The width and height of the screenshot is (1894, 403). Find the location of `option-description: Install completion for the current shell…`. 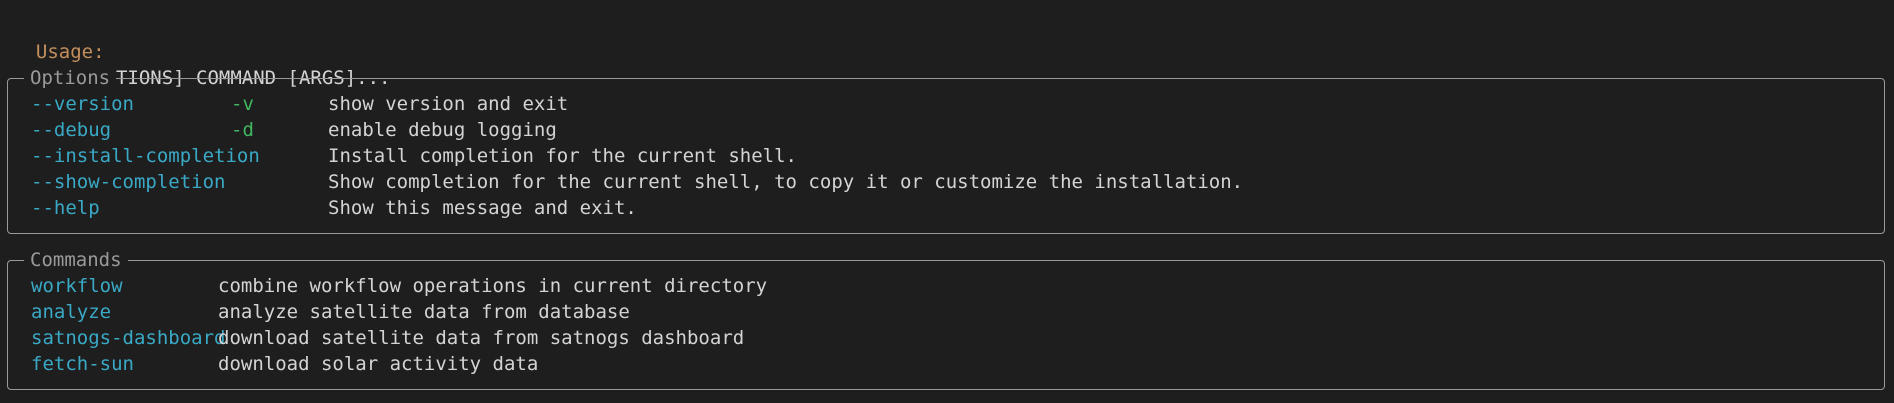

option-description: Install completion for the current shell… is located at coordinates (562, 156).